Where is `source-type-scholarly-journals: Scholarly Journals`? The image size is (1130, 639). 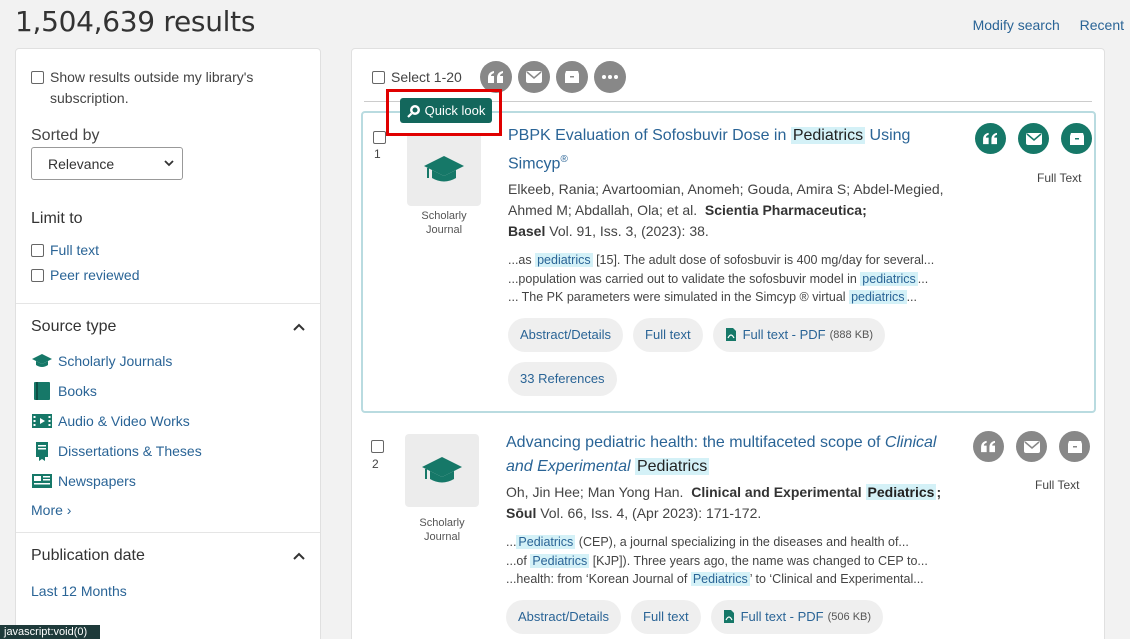 source-type-scholarly-journals: Scholarly Journals is located at coordinates (168, 361).